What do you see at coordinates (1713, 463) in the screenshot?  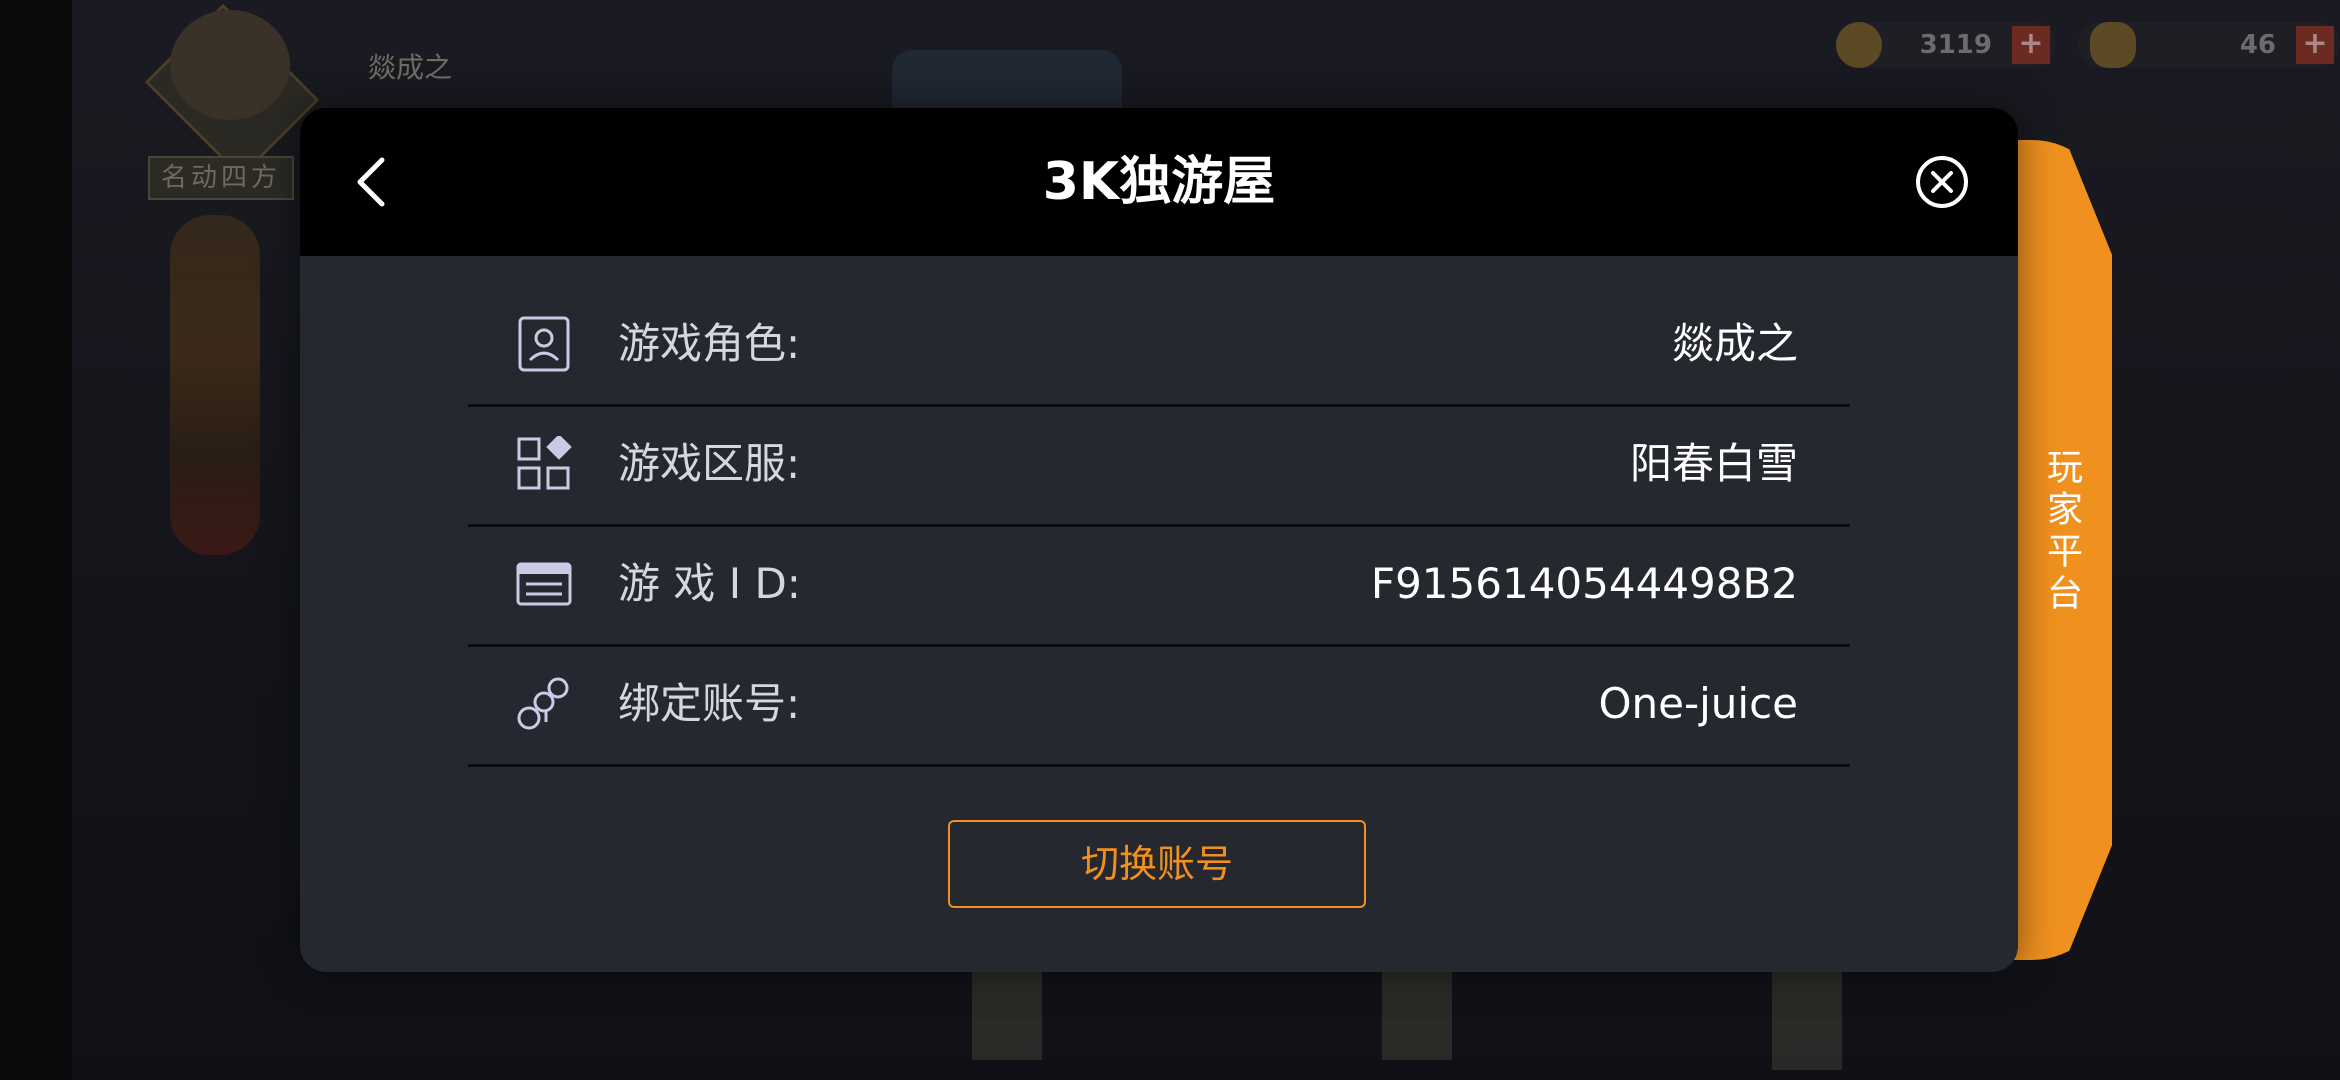 I see `row-value: 阳春白雪` at bounding box center [1713, 463].